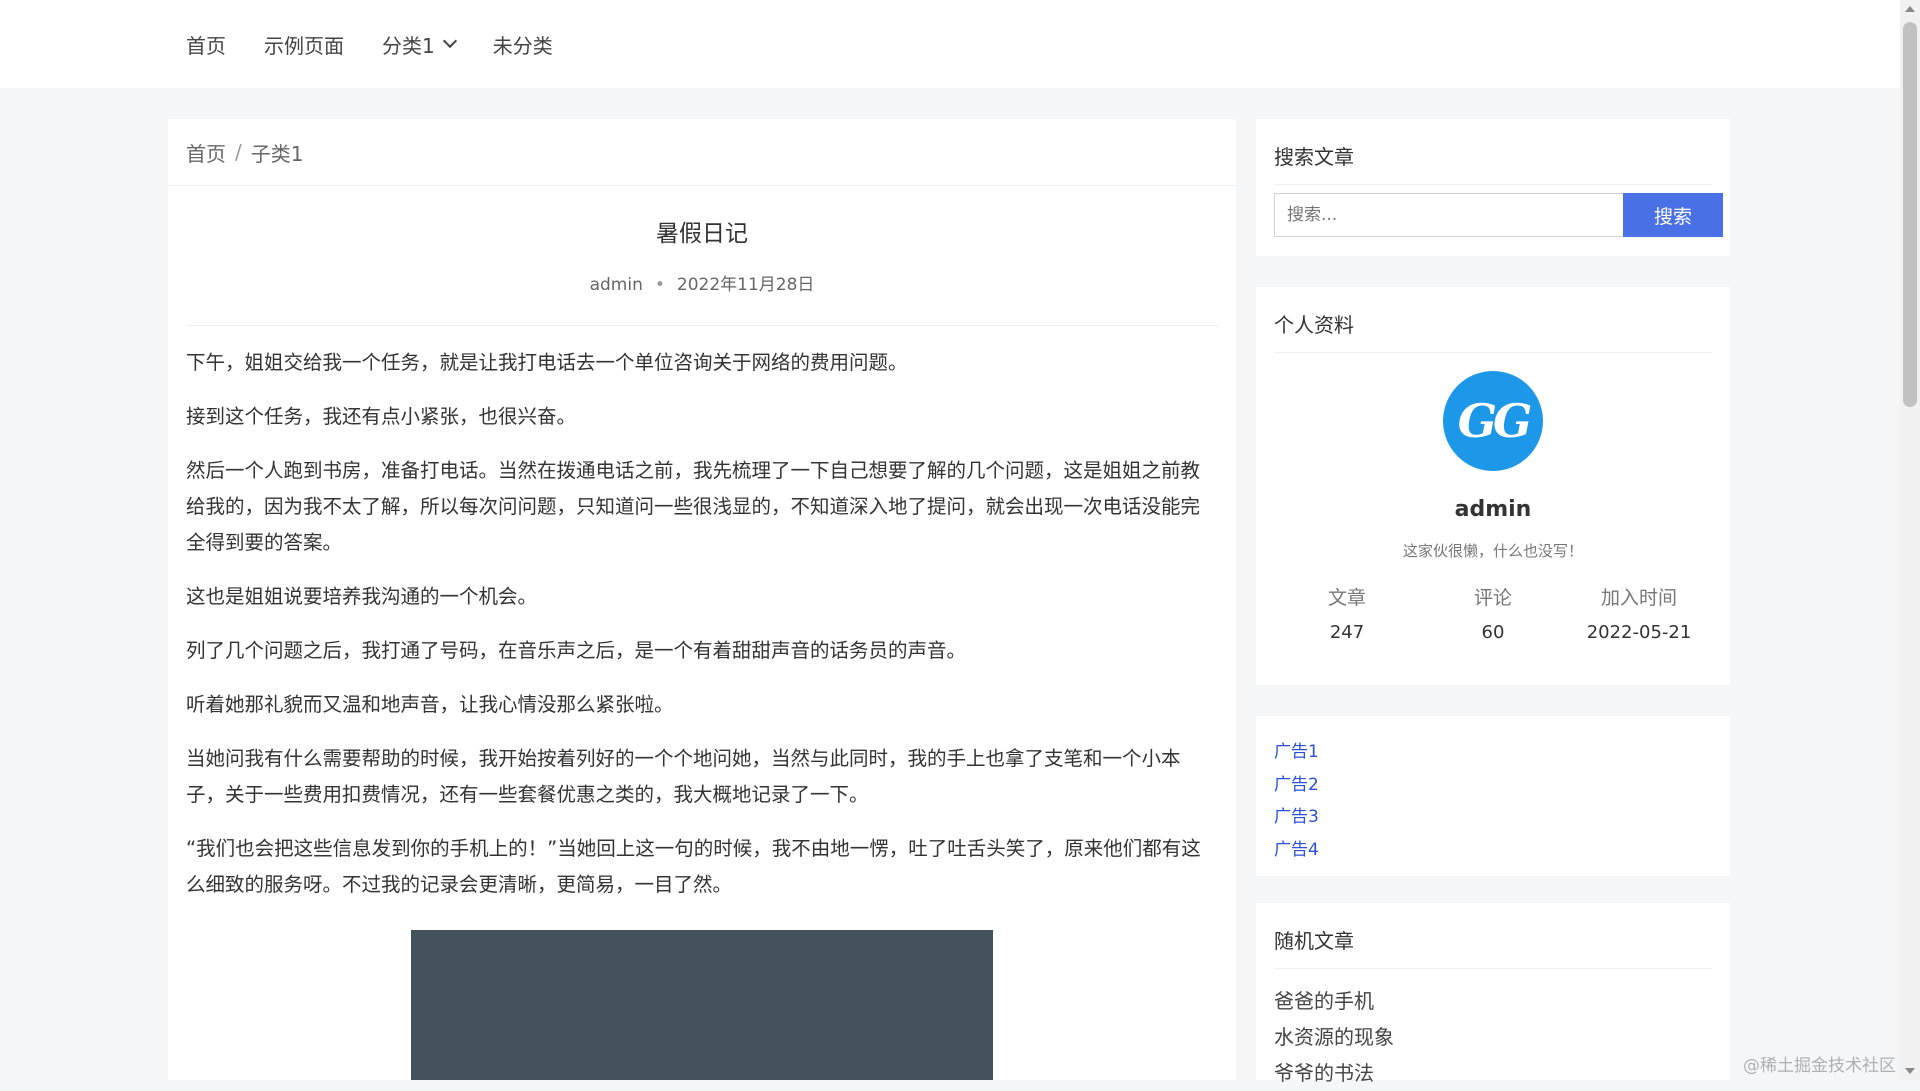 Image resolution: width=1920 pixels, height=1091 pixels. Describe the element at coordinates (1639, 613) in the screenshot. I see `stat-join-date: 加入时间 2022-05-21` at that location.